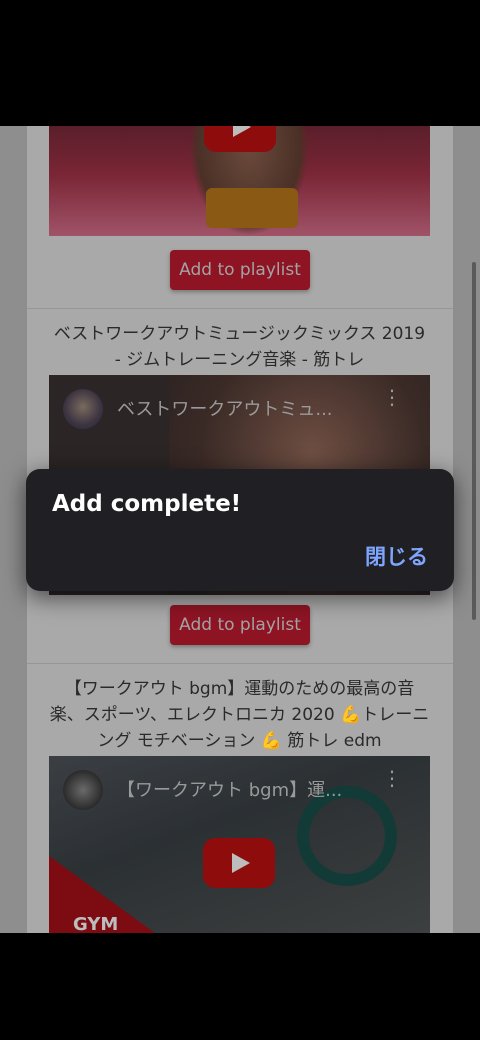 The width and height of the screenshot is (480, 1040). I want to click on dialog-message: Add complete!, so click(147, 504).